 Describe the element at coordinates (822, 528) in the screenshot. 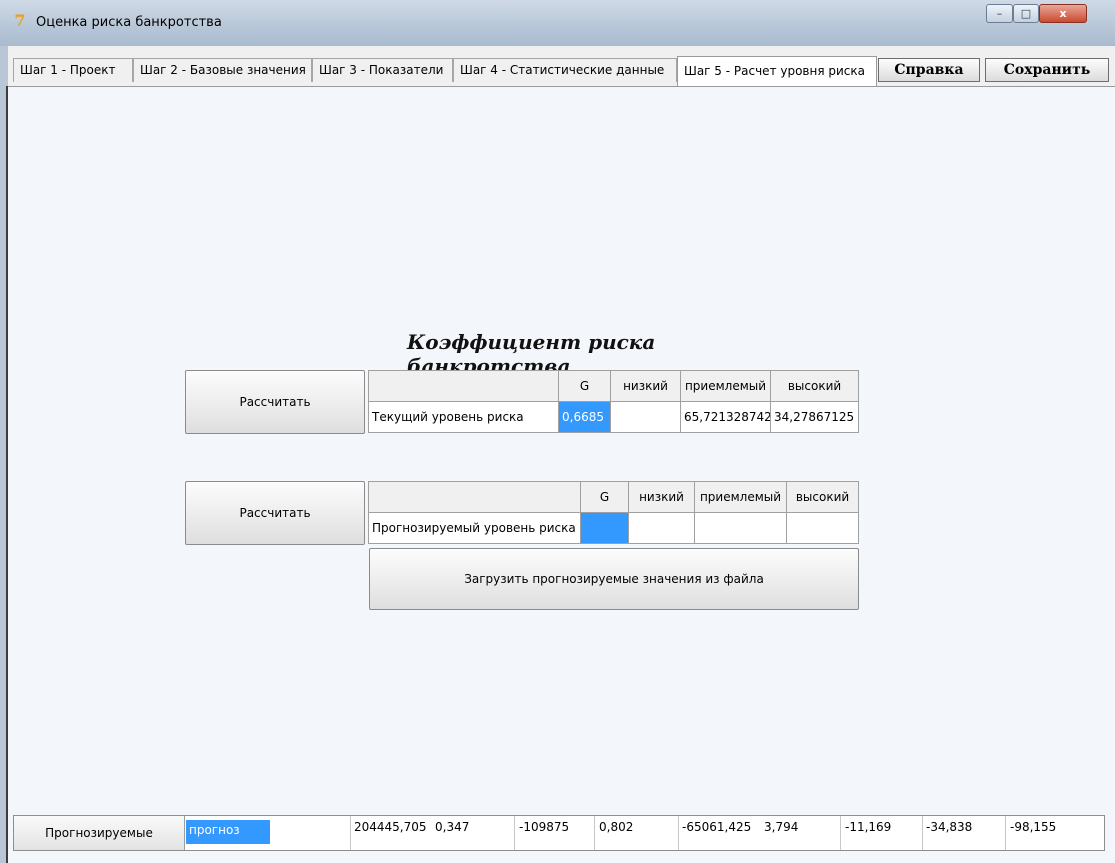

I see `high-value-cell` at that location.